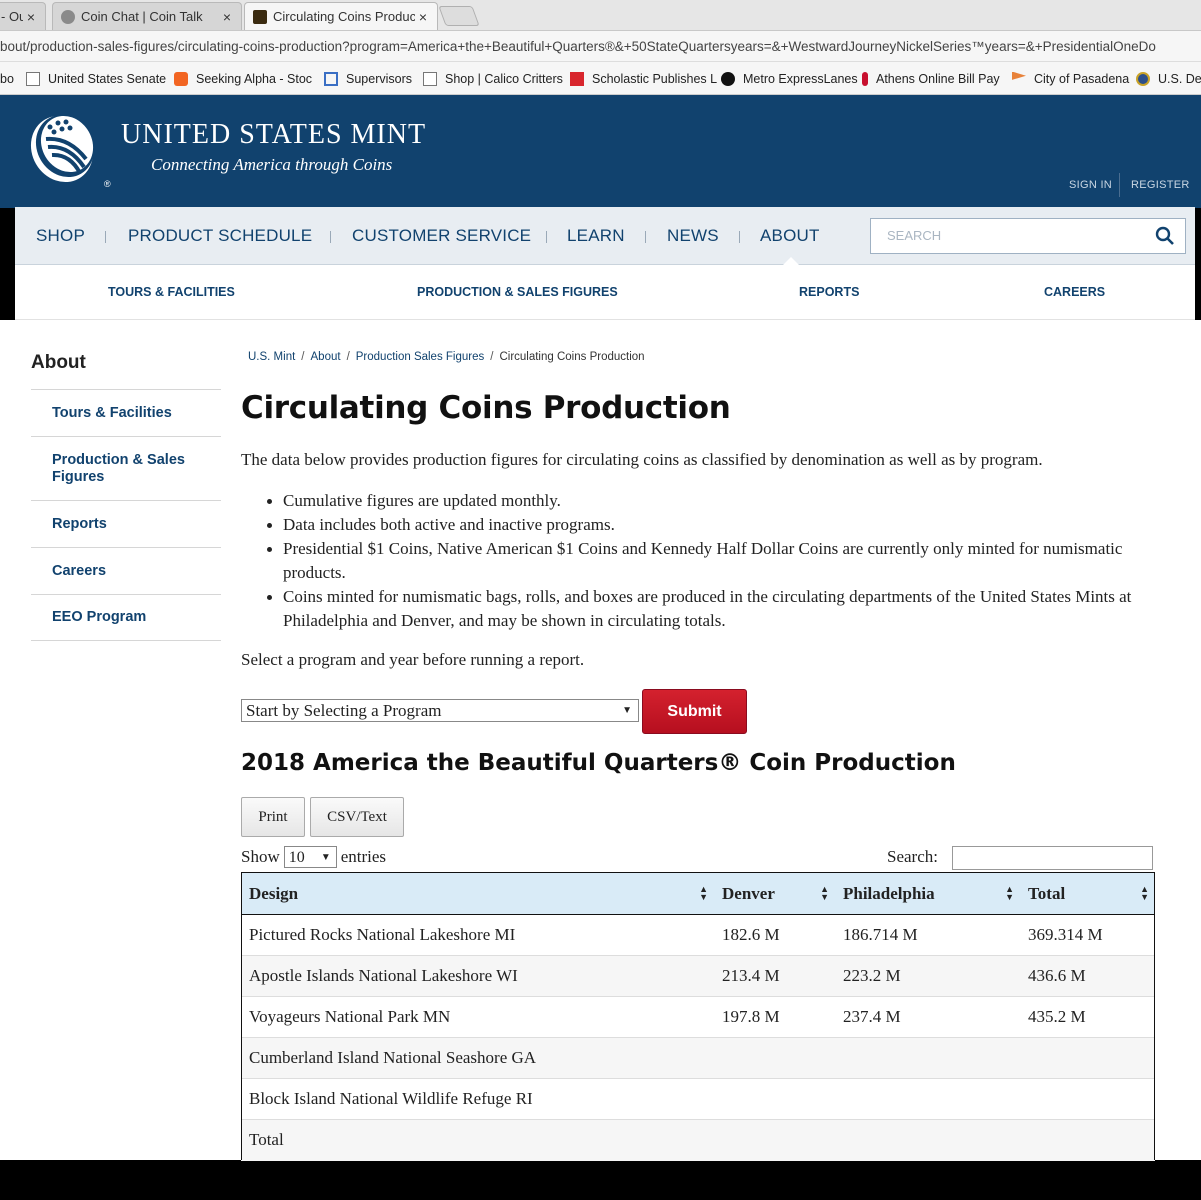  Describe the element at coordinates (126, 617) in the screenshot. I see `sidebar-item-eeo: EEO Program` at that location.